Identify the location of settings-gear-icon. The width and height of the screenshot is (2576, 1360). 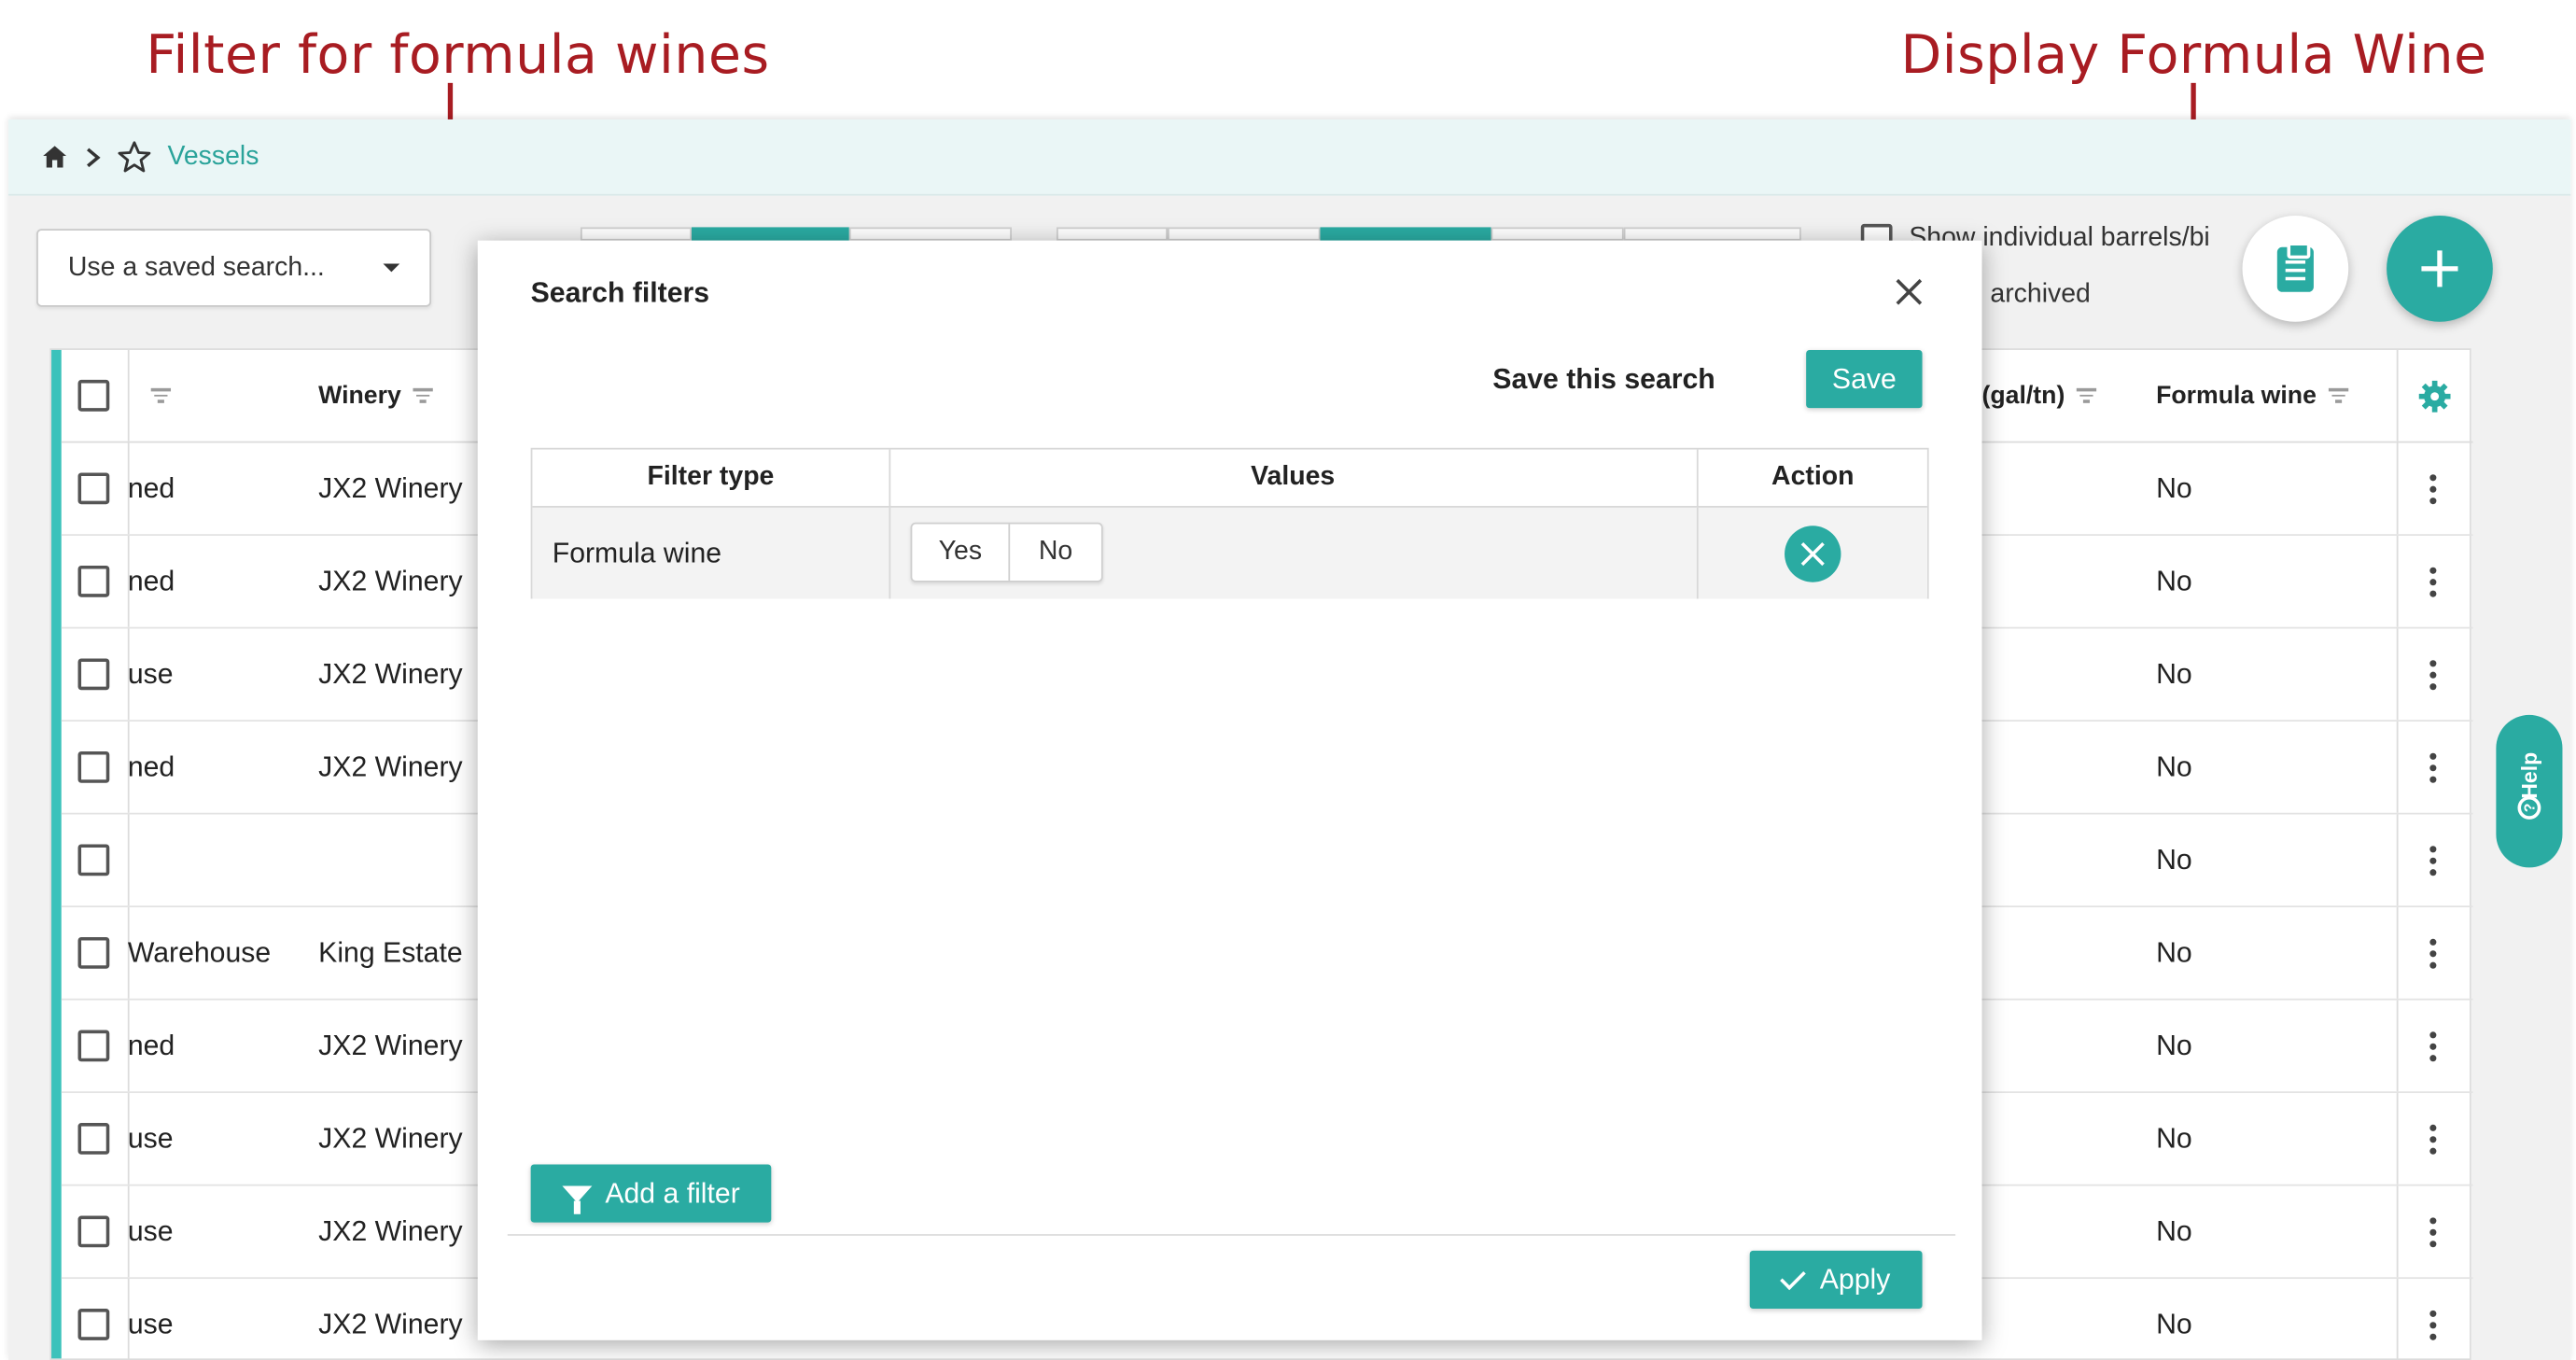
(2435, 396).